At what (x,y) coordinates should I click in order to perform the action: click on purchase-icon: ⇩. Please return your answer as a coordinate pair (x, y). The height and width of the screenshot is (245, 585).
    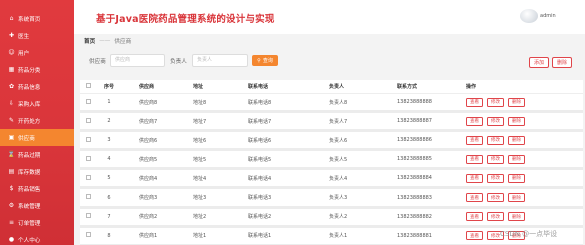
    Looking at the image, I should click on (11, 103).